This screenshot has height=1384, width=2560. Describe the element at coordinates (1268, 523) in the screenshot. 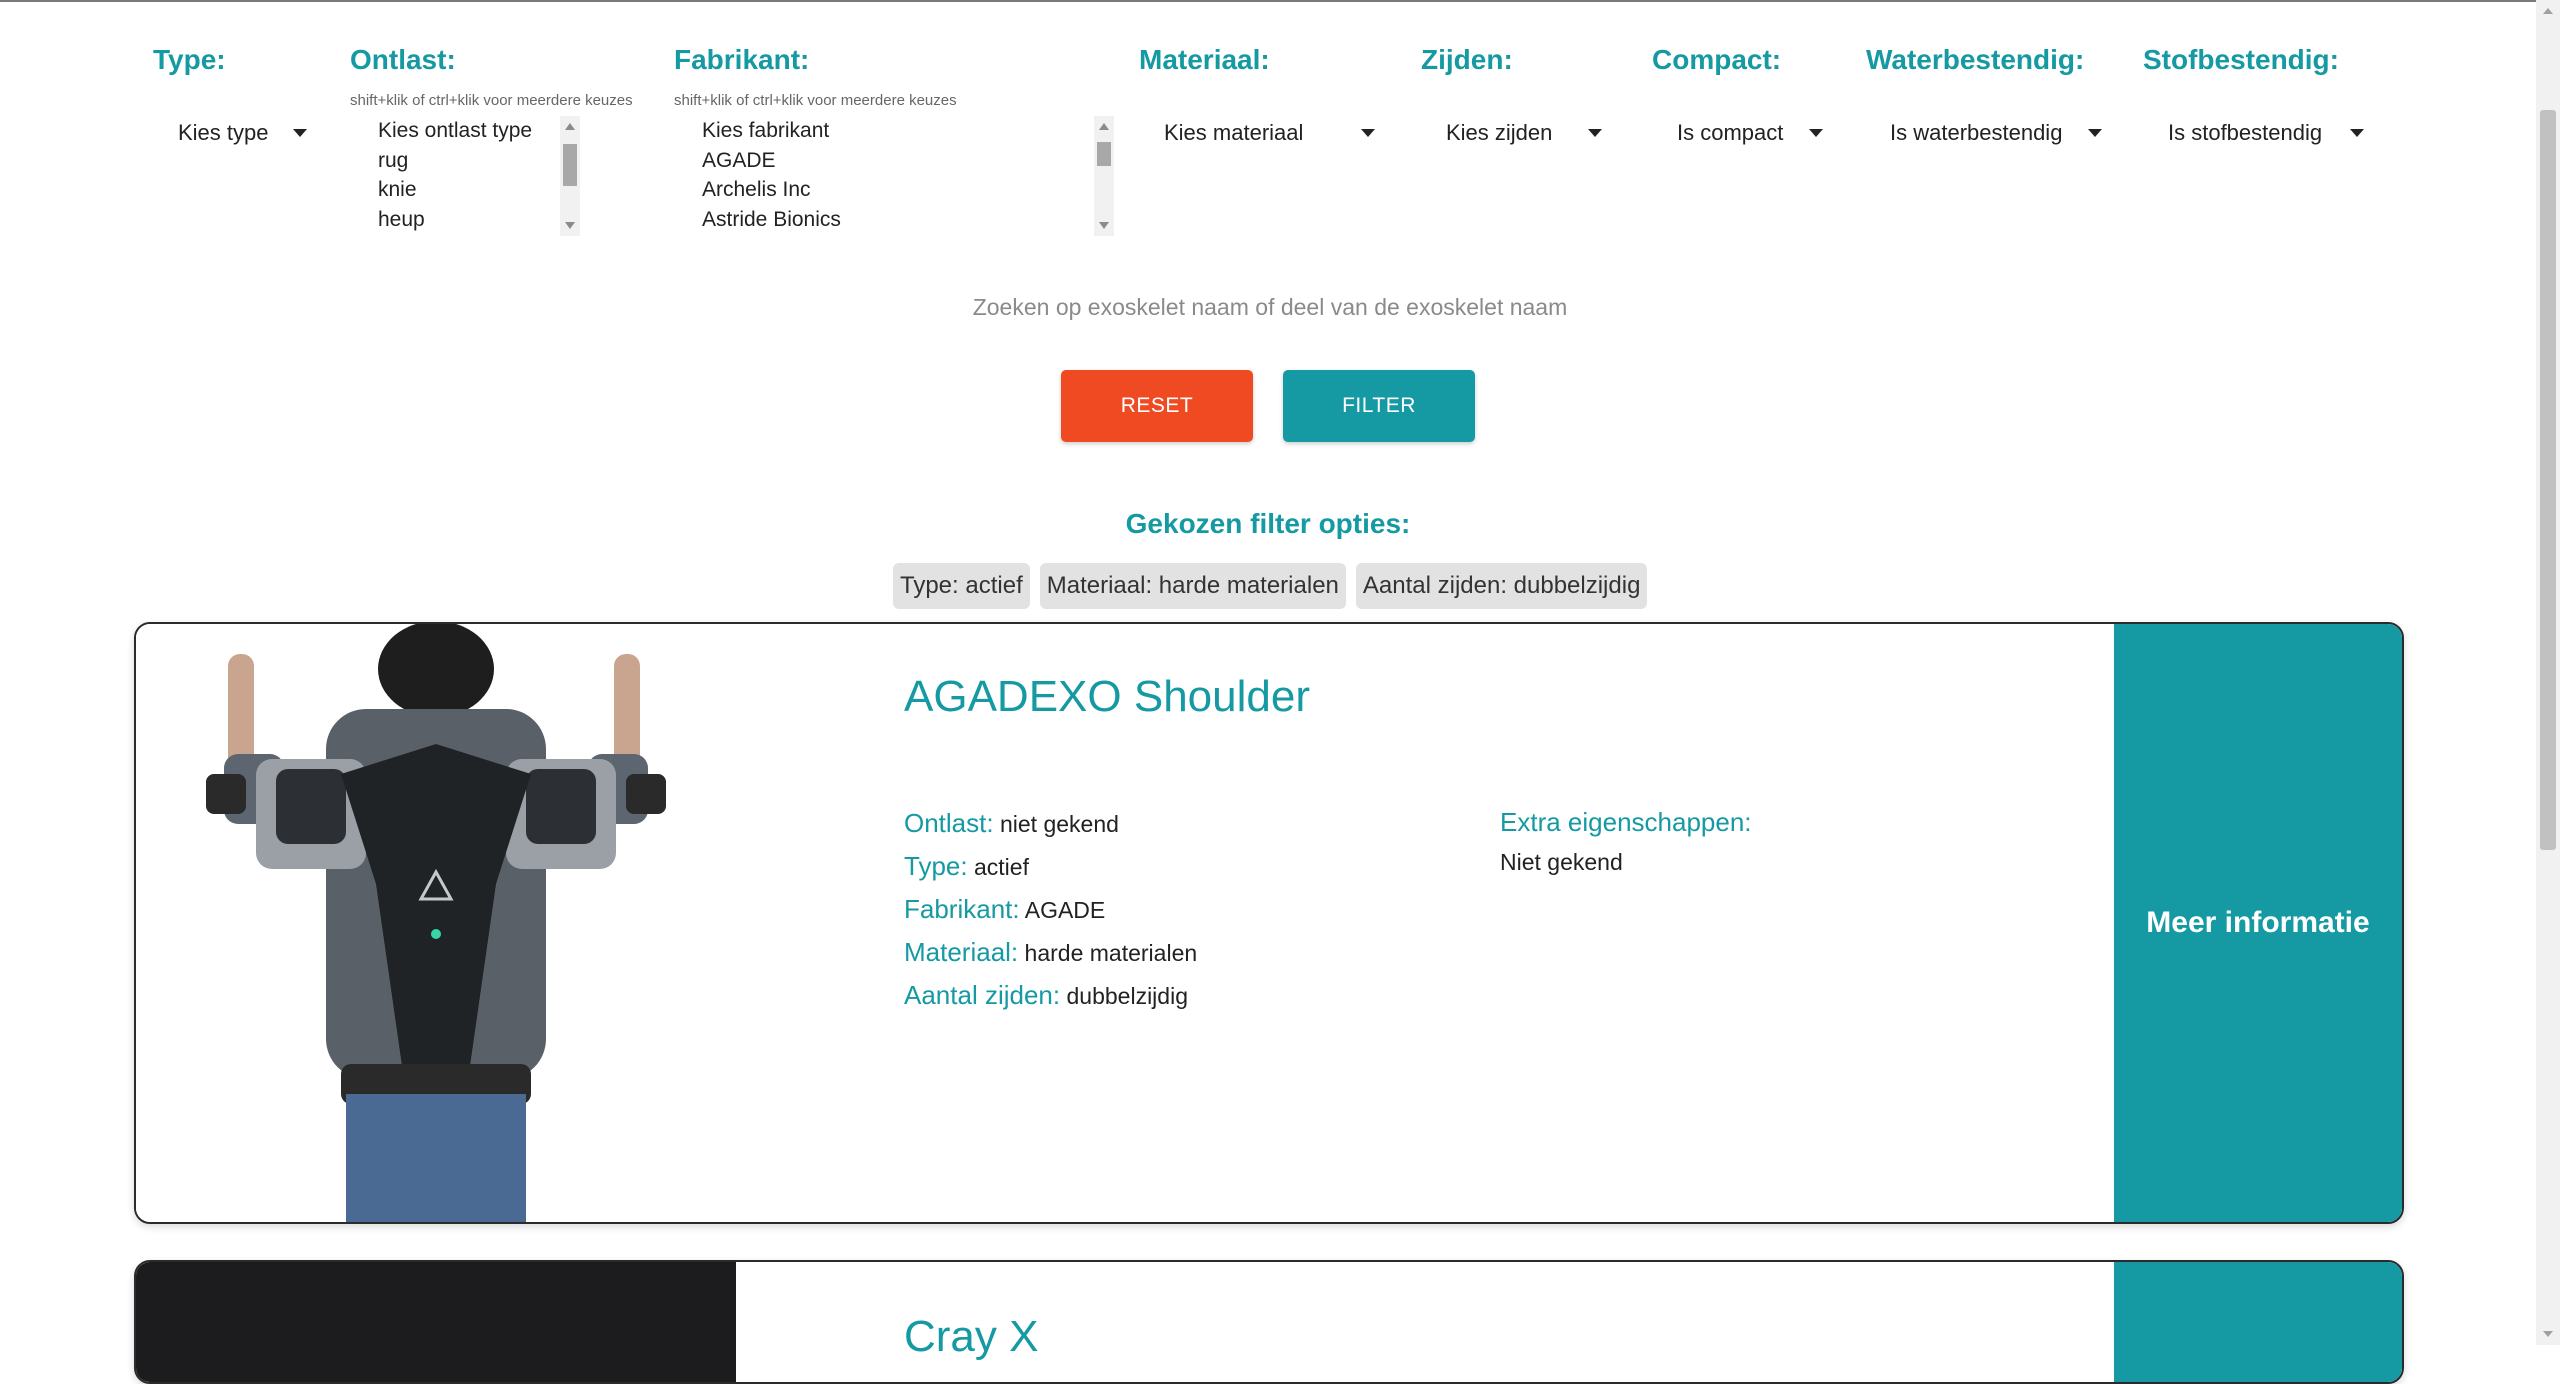

I see `chosen-filters-title: Gekozen filter opties:` at that location.